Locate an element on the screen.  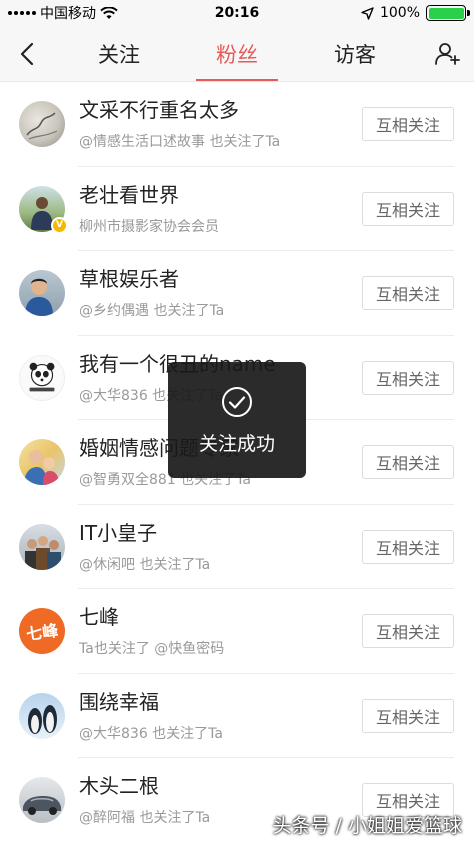
watermark: 头条号 / 小姐姐爱篮球 is located at coordinates (367, 826).